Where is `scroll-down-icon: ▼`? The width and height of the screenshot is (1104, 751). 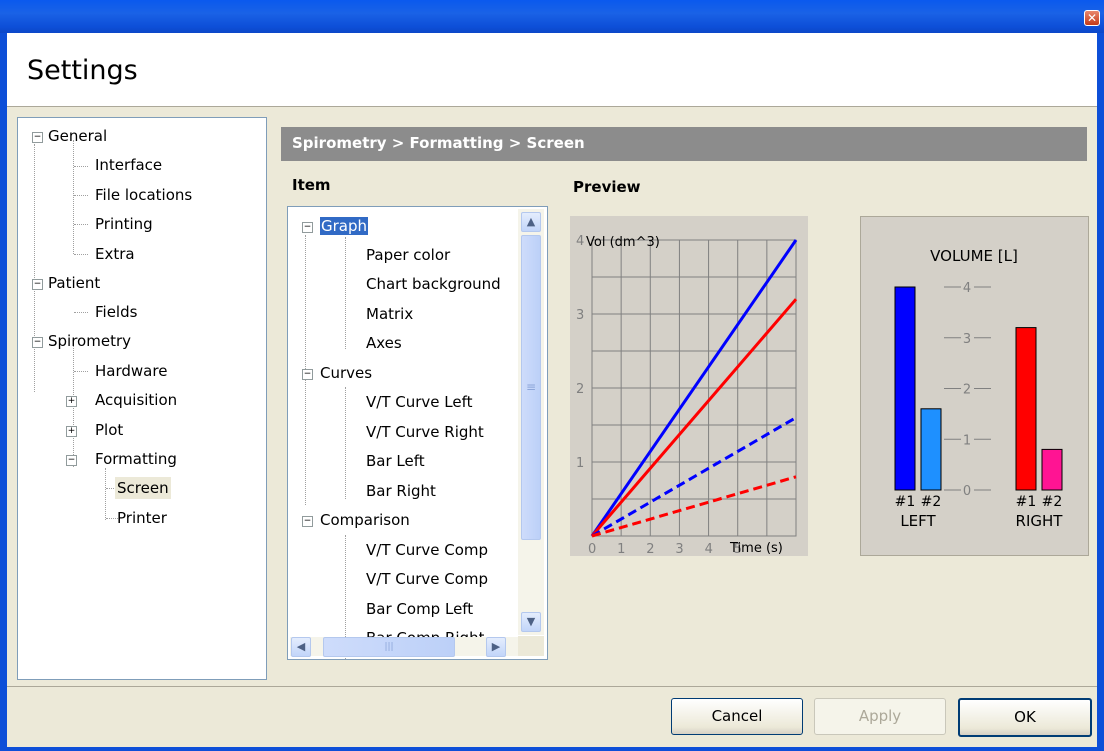 scroll-down-icon: ▼ is located at coordinates (531, 622).